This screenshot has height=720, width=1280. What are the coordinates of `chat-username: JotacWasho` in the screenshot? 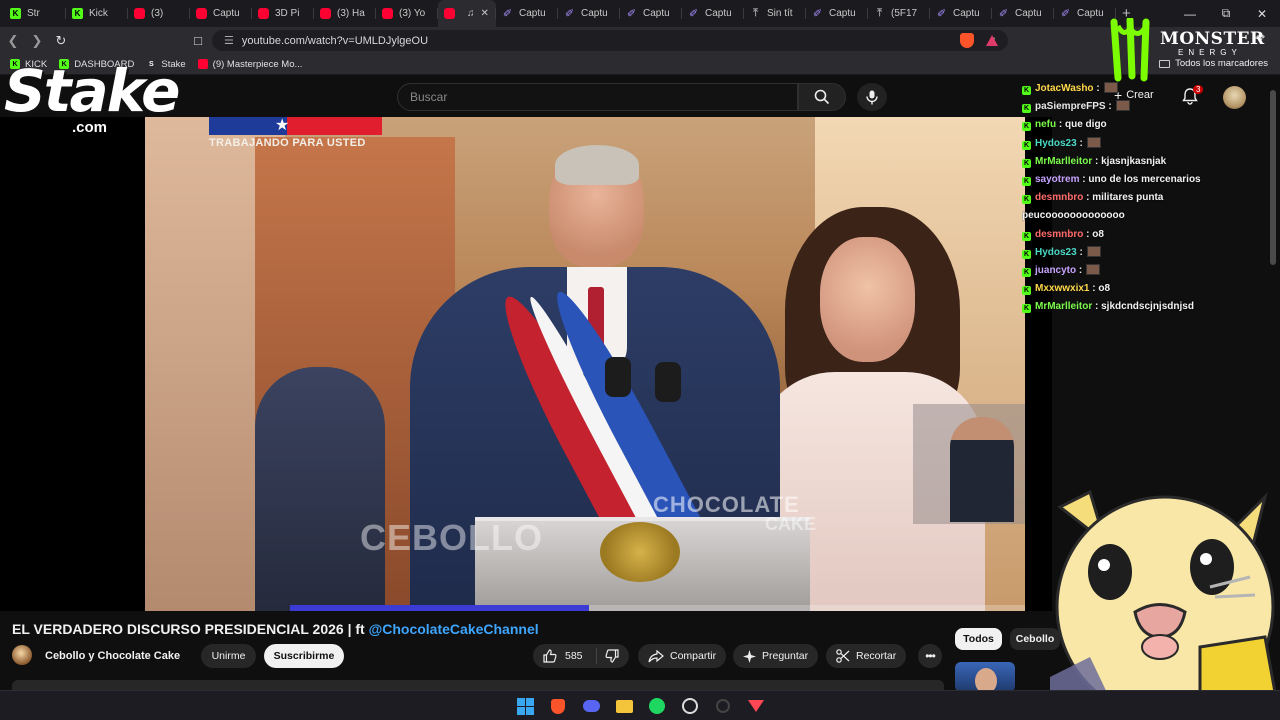 It's located at (1064, 88).